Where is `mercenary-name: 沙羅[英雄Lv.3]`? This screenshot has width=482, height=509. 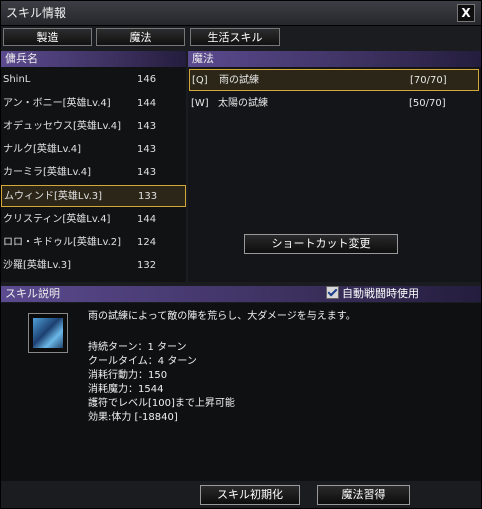
mercenary-name: 沙羅[英雄Lv.3] is located at coordinates (37, 265).